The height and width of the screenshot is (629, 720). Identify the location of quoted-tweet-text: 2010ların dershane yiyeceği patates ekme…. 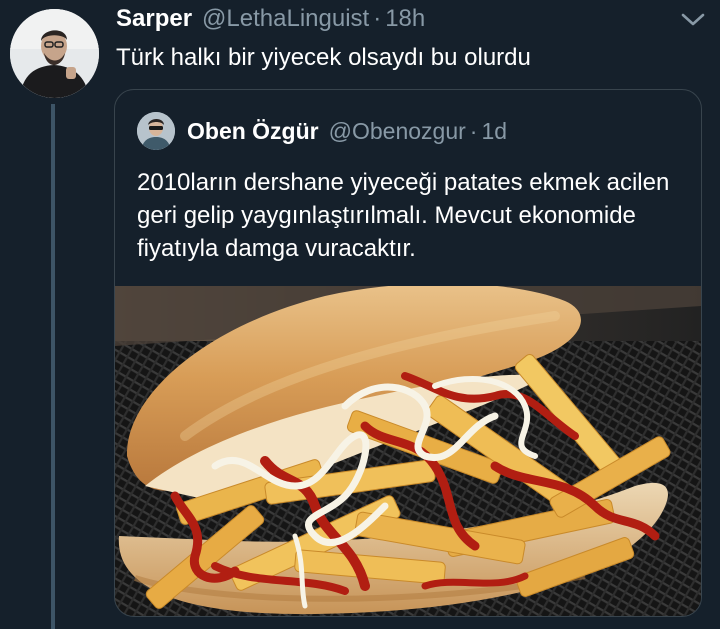
(403, 215).